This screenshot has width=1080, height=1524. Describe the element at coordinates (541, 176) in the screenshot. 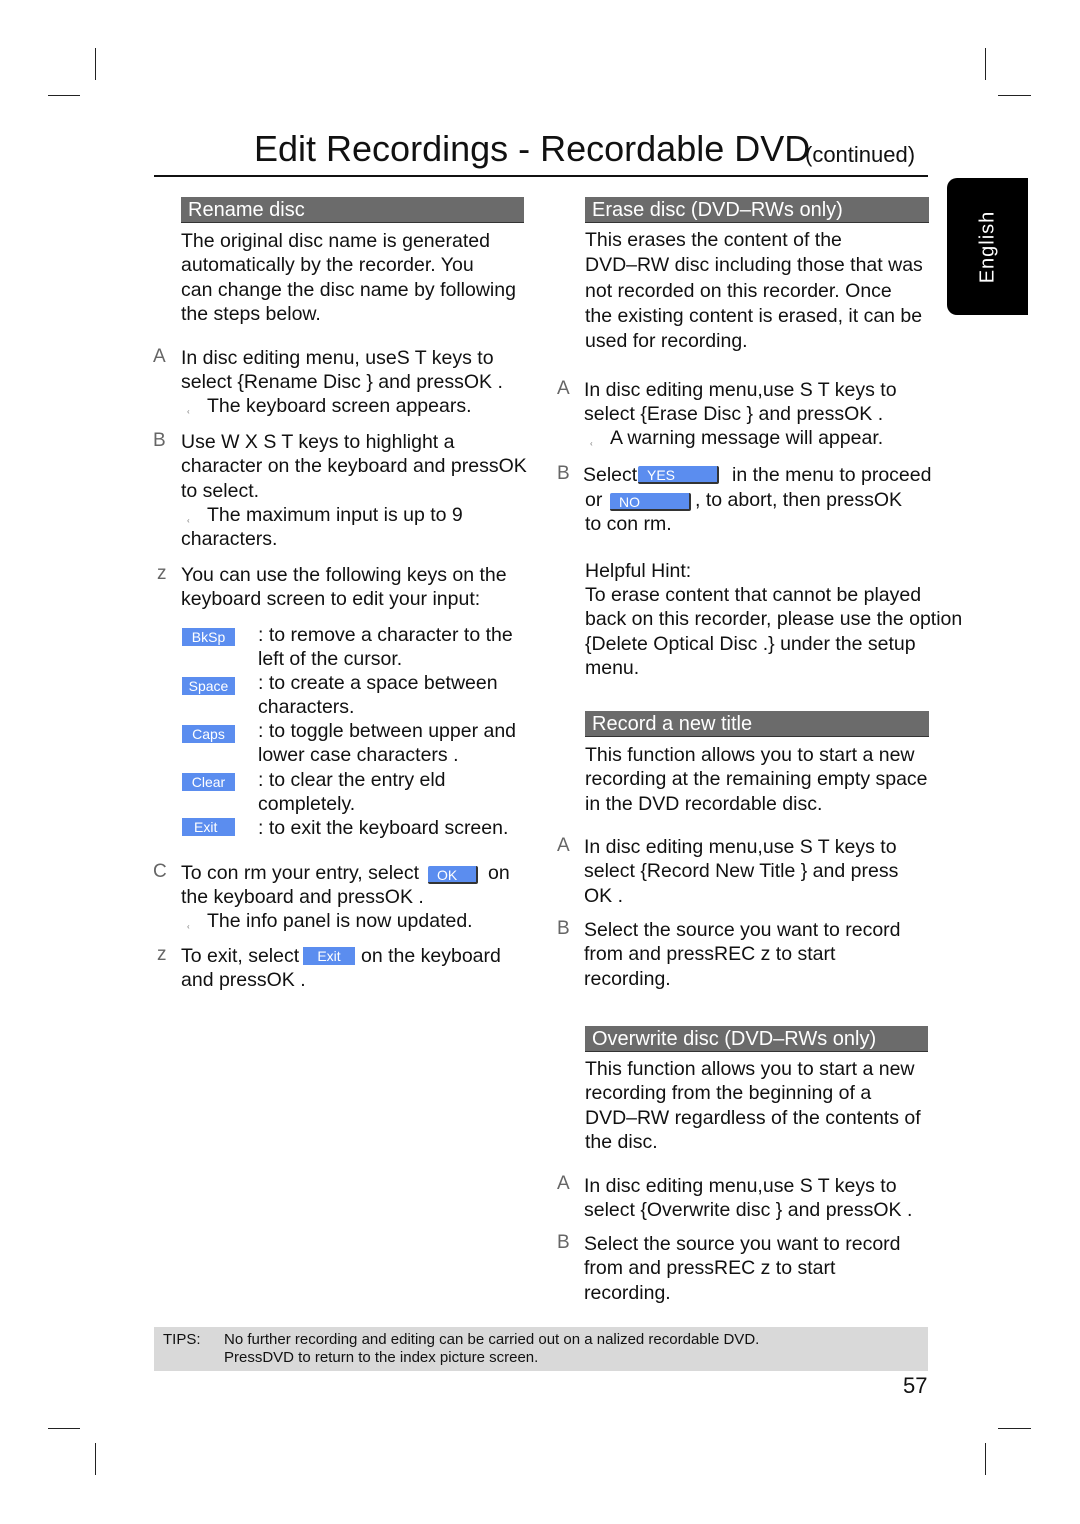

I see `title-rule` at that location.